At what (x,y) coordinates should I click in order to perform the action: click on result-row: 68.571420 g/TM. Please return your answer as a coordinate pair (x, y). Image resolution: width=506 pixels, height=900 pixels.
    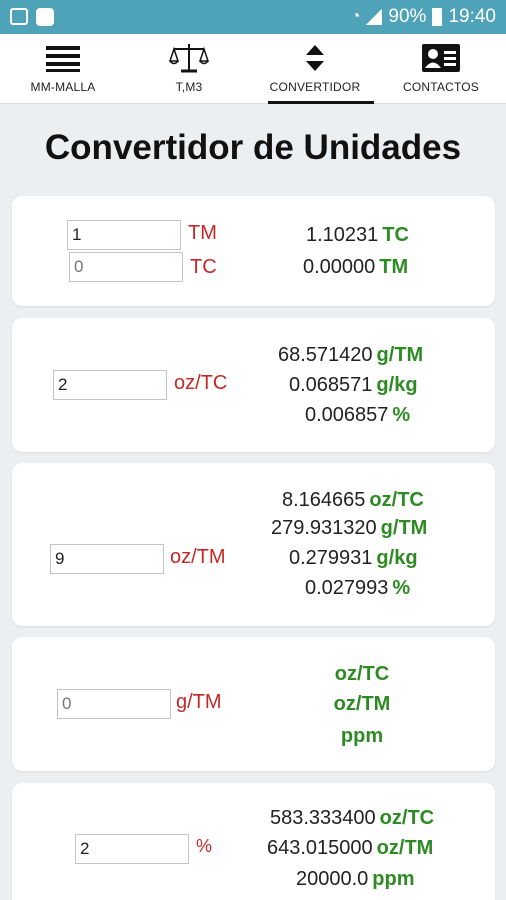
    Looking at the image, I should click on (350, 355).